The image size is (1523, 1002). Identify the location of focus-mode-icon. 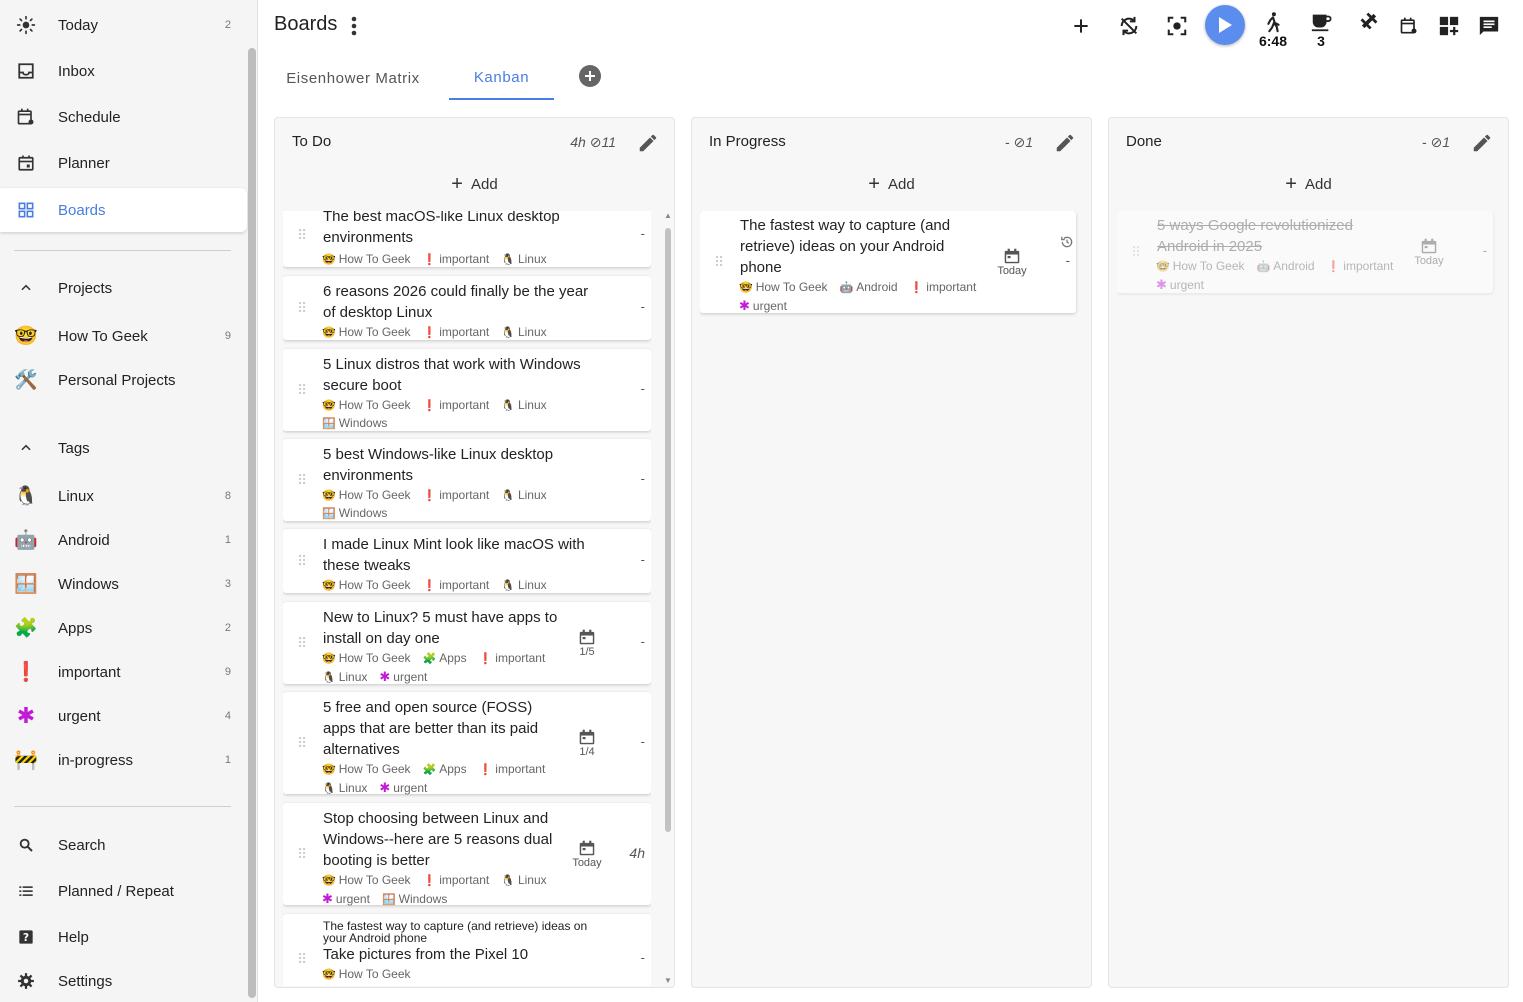
(1177, 26).